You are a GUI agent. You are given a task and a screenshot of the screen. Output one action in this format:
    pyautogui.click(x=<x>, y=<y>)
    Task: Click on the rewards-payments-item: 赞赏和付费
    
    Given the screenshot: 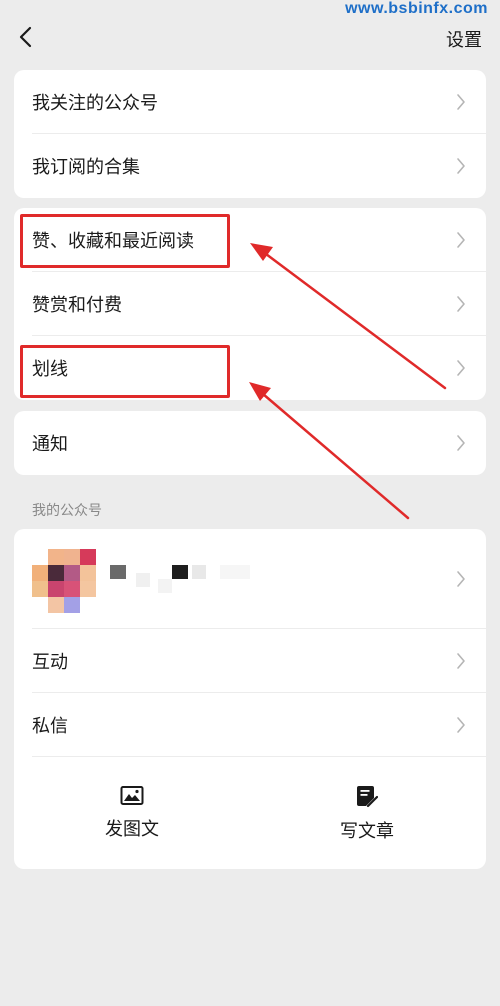 What is the action you would take?
    pyautogui.click(x=250, y=304)
    